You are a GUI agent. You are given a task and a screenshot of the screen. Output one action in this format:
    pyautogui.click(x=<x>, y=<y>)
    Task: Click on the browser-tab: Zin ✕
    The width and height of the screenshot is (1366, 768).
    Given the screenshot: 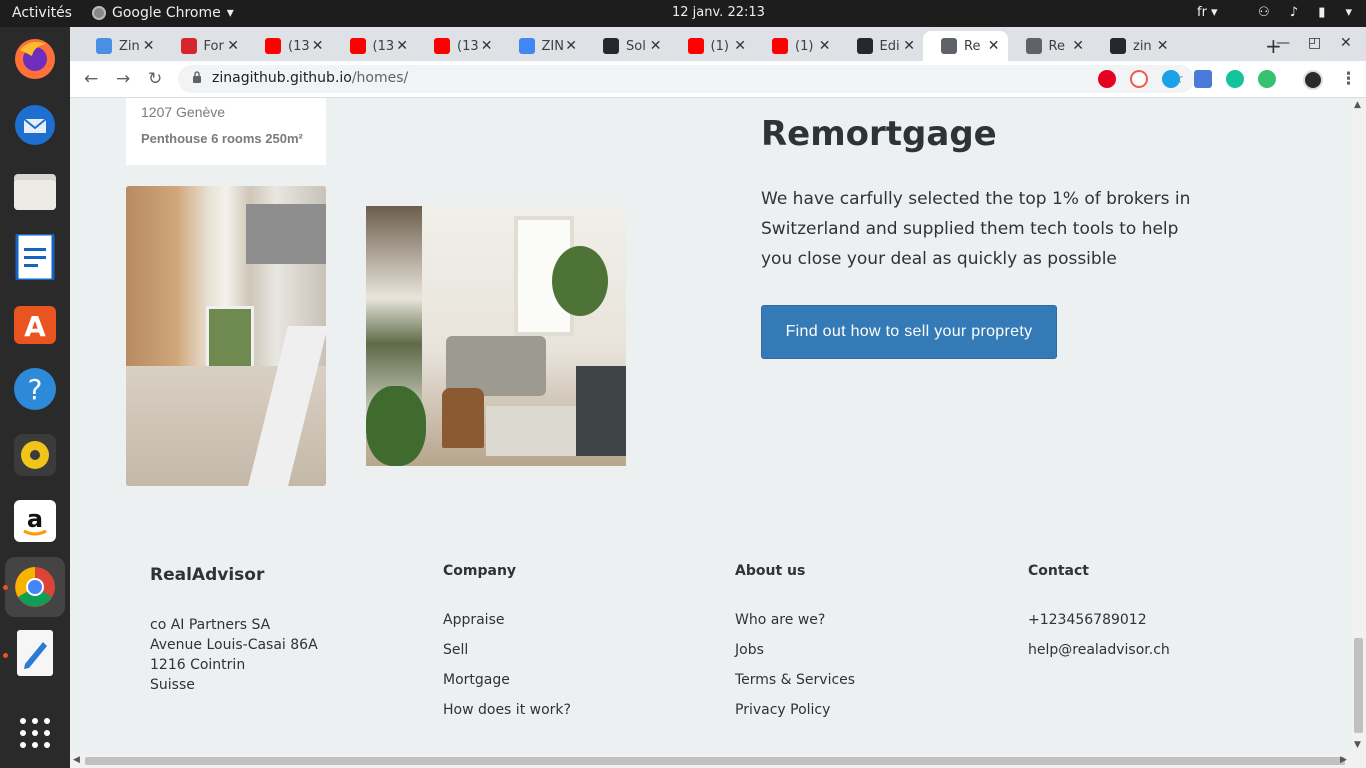 What is the action you would take?
    pyautogui.click(x=120, y=46)
    